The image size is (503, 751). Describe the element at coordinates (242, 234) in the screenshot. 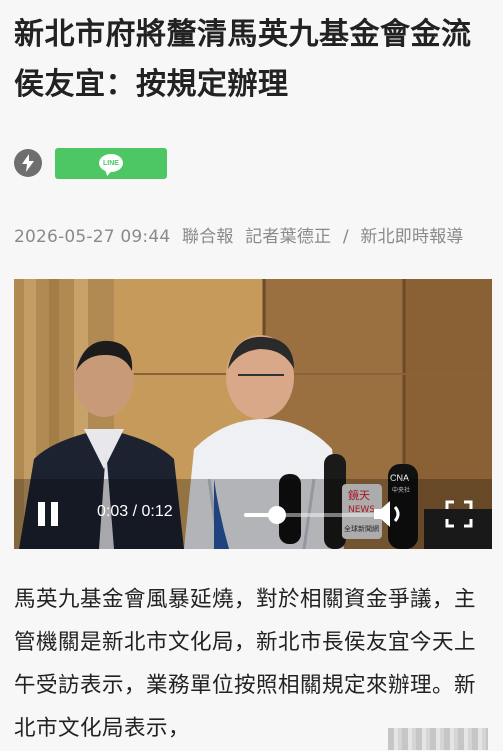

I see `article-meta: 2026-05-27 09:44 聯合報 記者葉德正 / 新北即時報導` at that location.